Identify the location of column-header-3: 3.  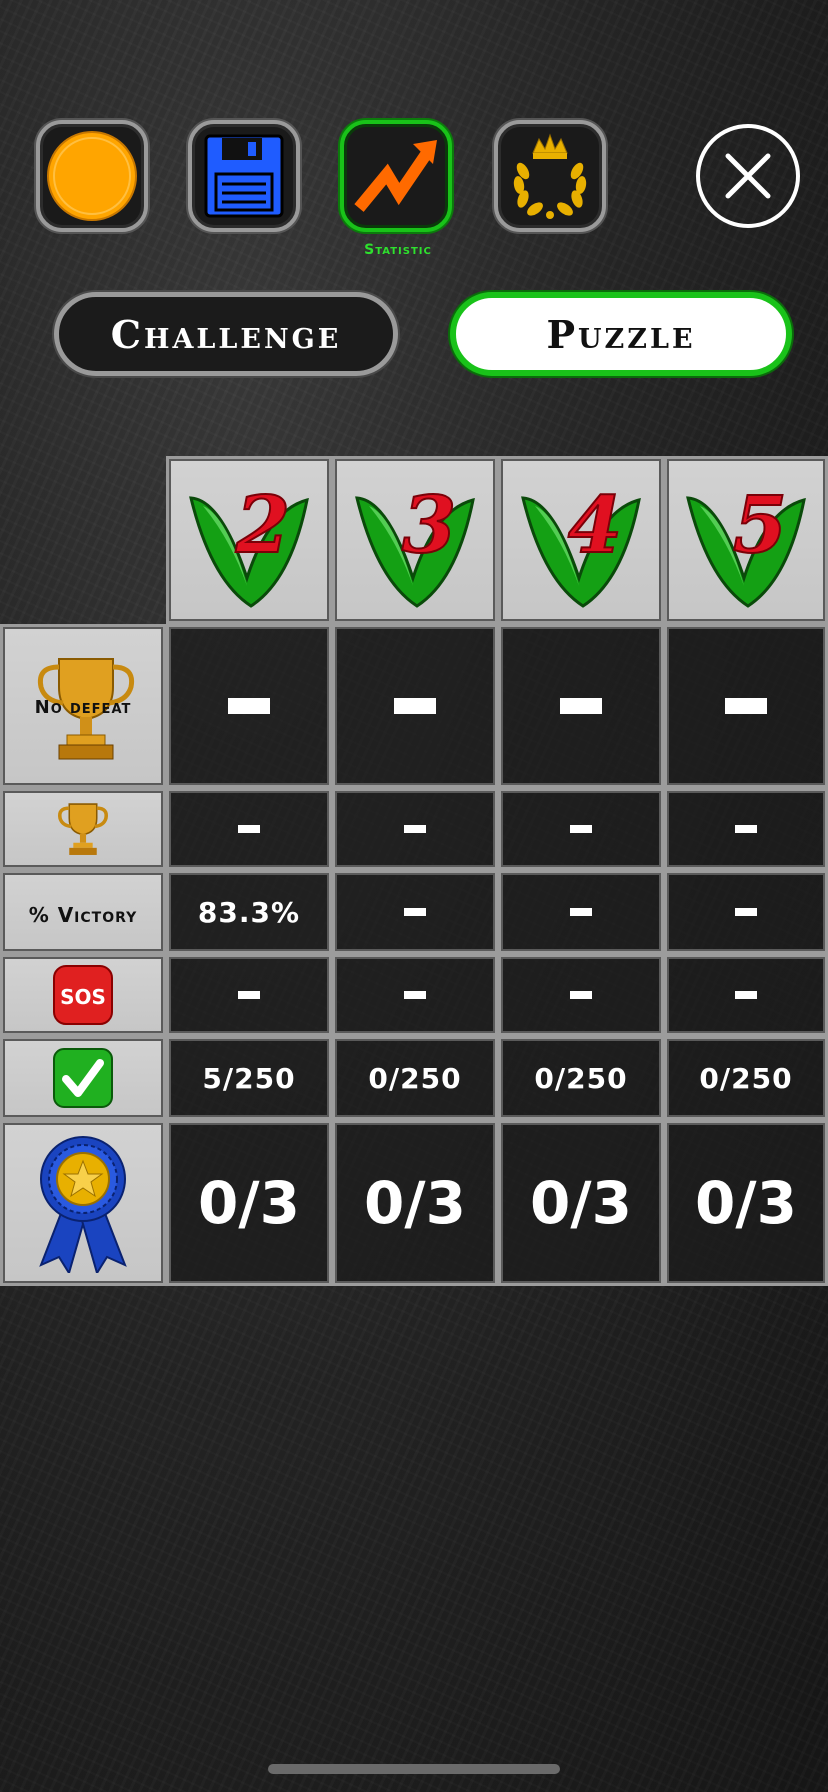
(415, 540).